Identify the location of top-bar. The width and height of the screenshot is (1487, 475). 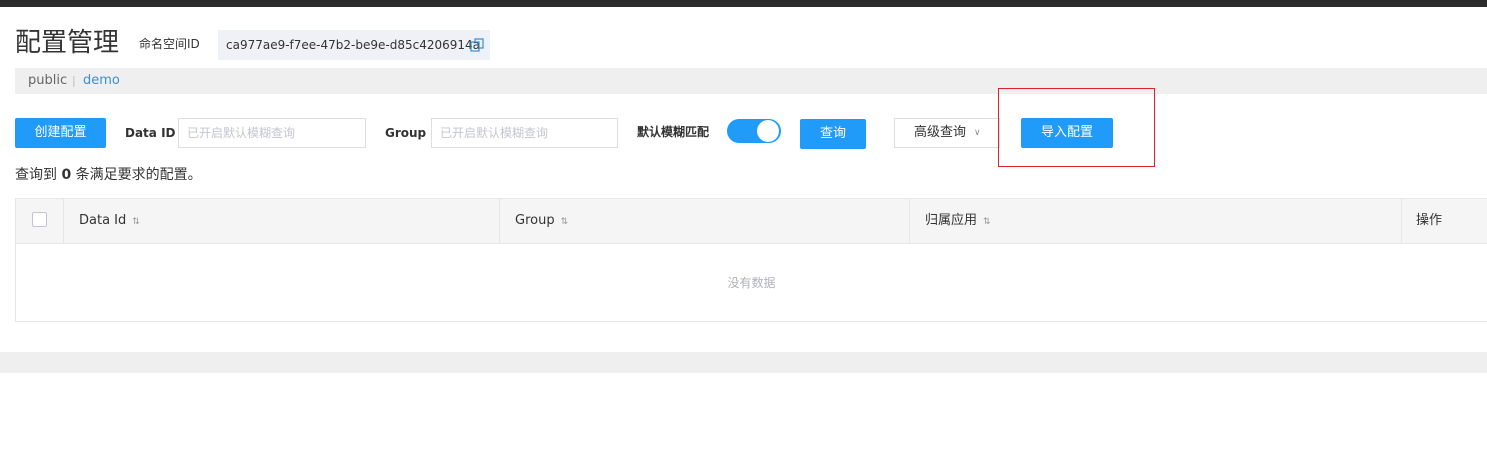
(743, 3).